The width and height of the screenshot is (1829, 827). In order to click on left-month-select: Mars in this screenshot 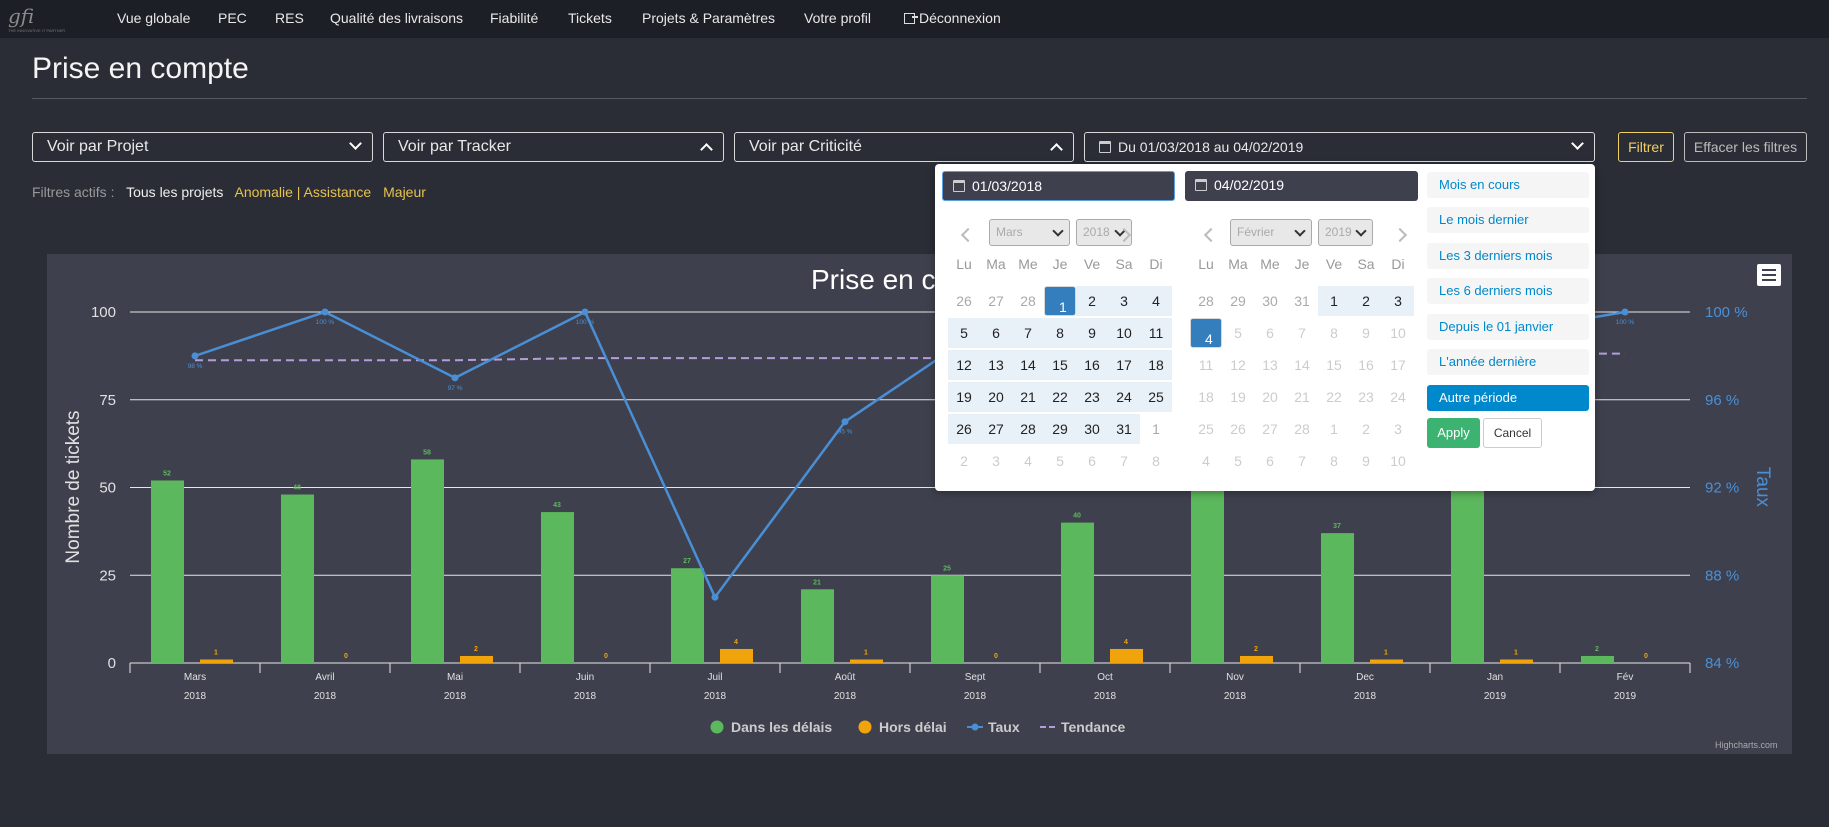, I will do `click(1029, 232)`.